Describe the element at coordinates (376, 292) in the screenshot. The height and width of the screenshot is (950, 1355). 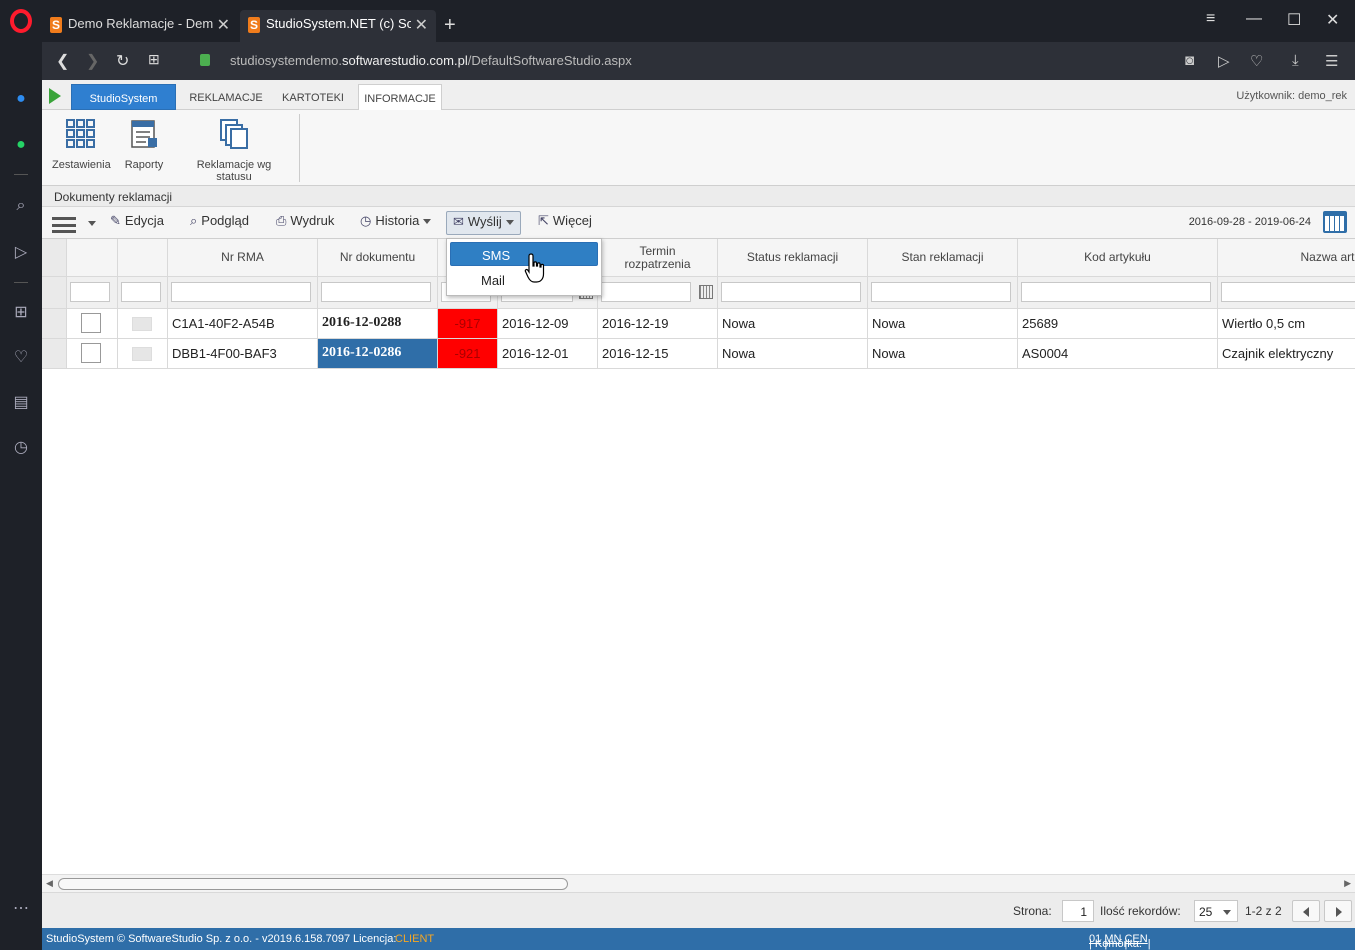
I see `filter-doc-input` at that location.